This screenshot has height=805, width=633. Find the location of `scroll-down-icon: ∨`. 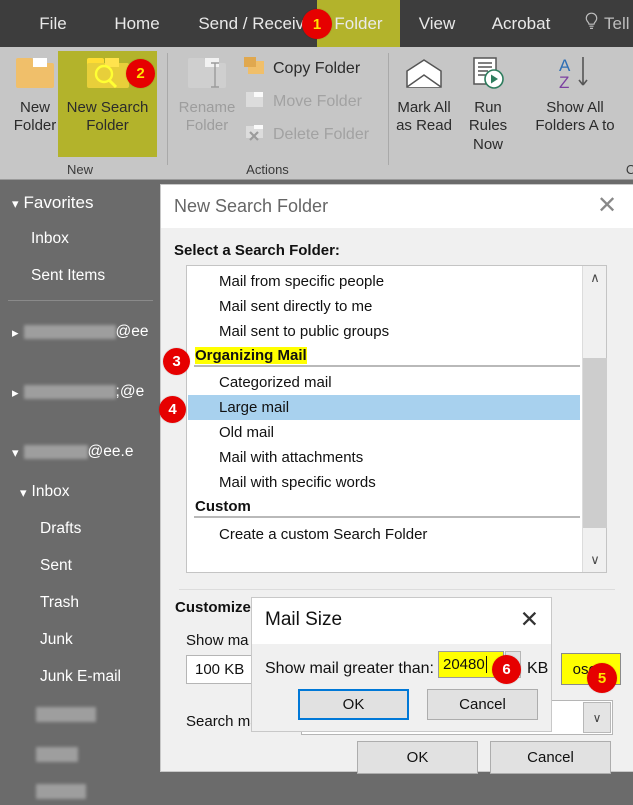

scroll-down-icon: ∨ is located at coordinates (595, 560).